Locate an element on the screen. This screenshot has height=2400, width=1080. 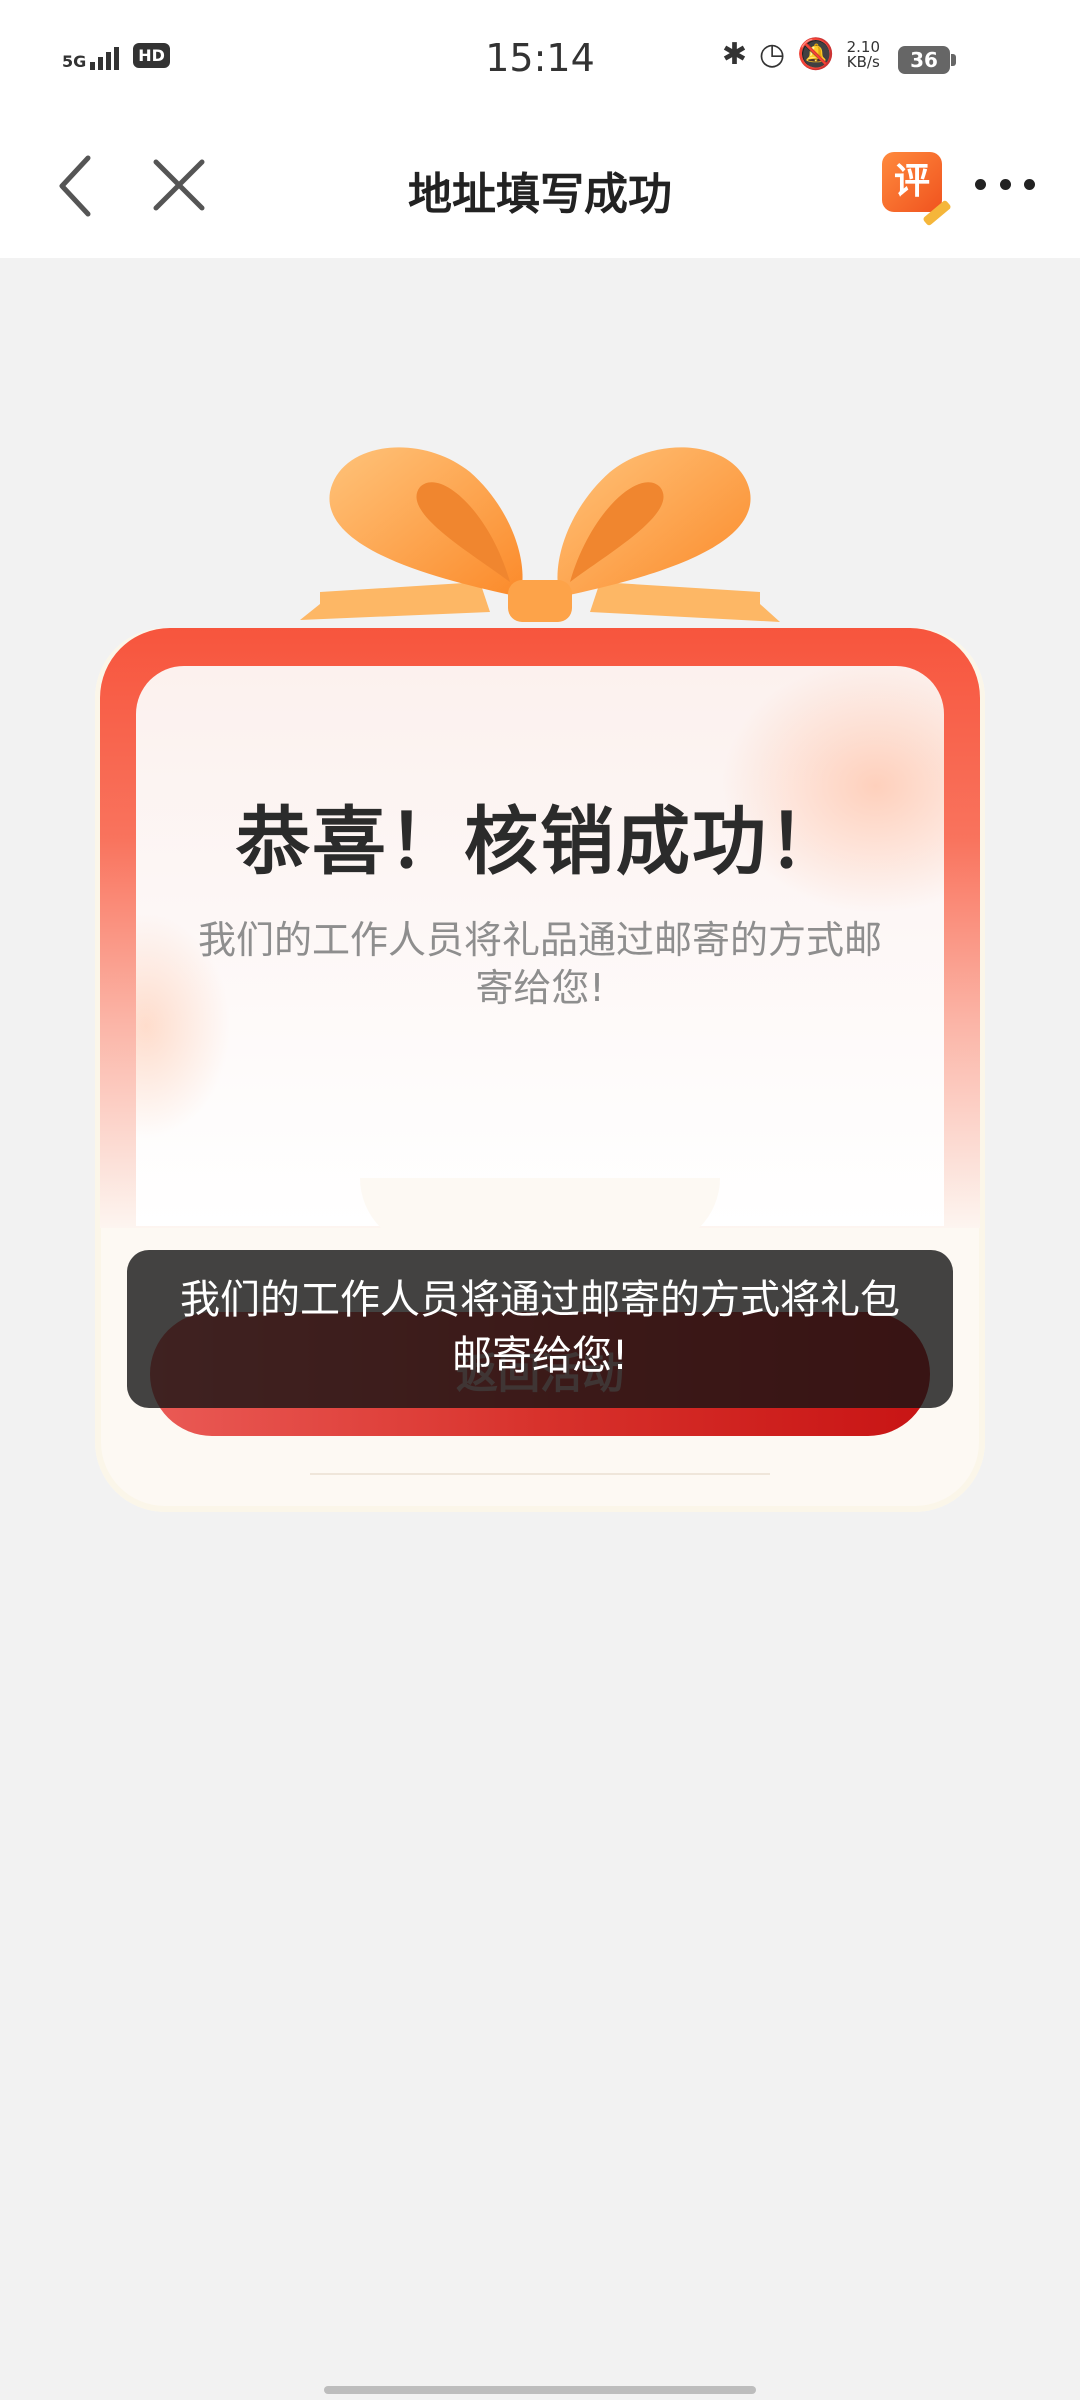
battery-level: 36 is located at coordinates (924, 60).